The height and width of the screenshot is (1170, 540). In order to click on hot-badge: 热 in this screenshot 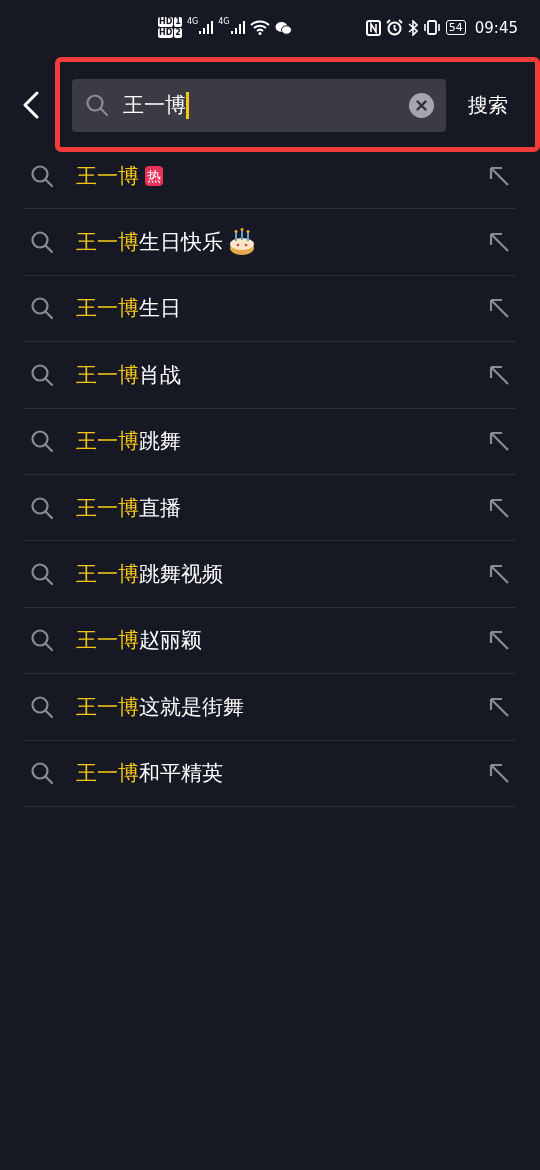, I will do `click(154, 175)`.